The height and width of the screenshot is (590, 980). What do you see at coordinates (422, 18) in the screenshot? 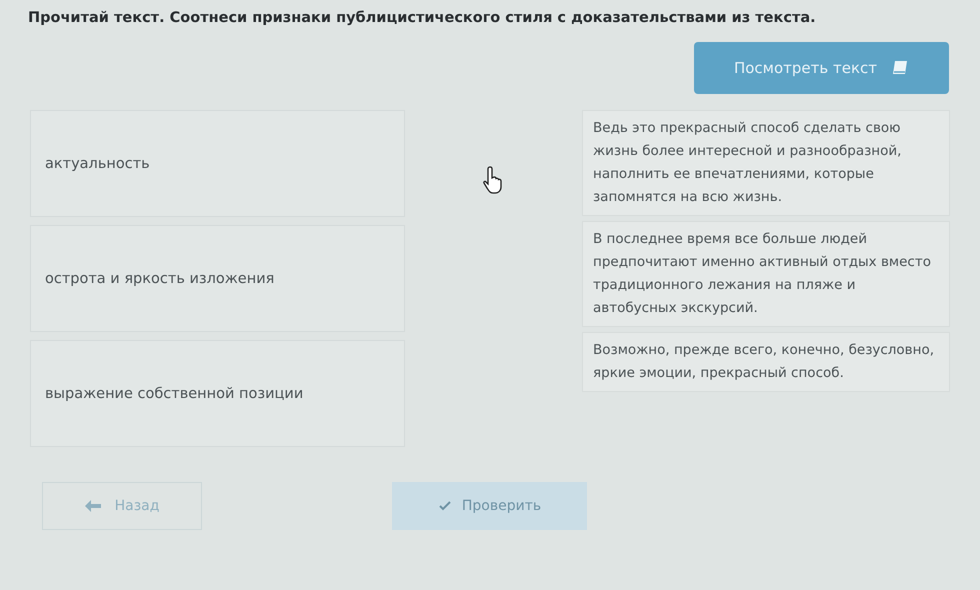
I see `task-title: Прочитай текст. Соотнеси признаки публицистического стиля с доказательствами из текста.` at bounding box center [422, 18].